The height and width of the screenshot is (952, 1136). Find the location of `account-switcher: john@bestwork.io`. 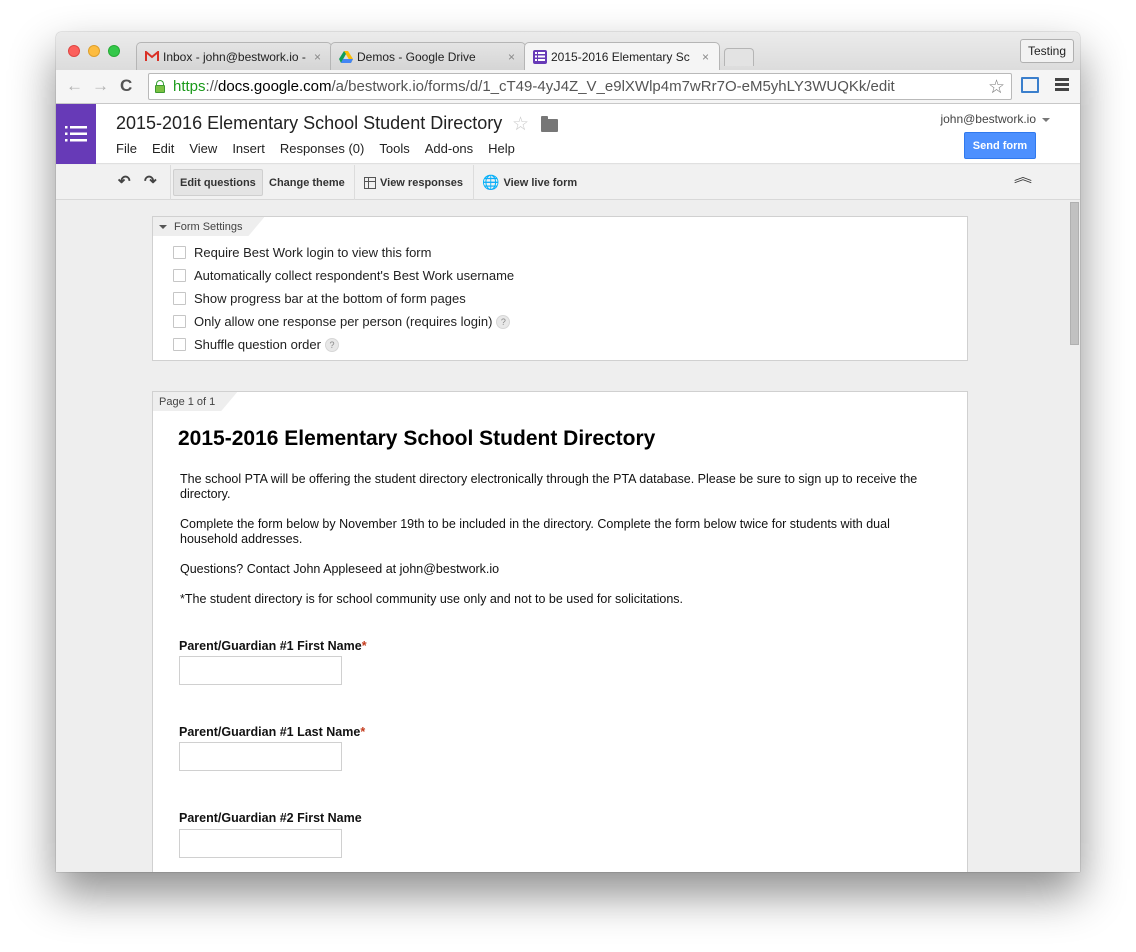

account-switcher: john@bestwork.io is located at coordinates (988, 119).